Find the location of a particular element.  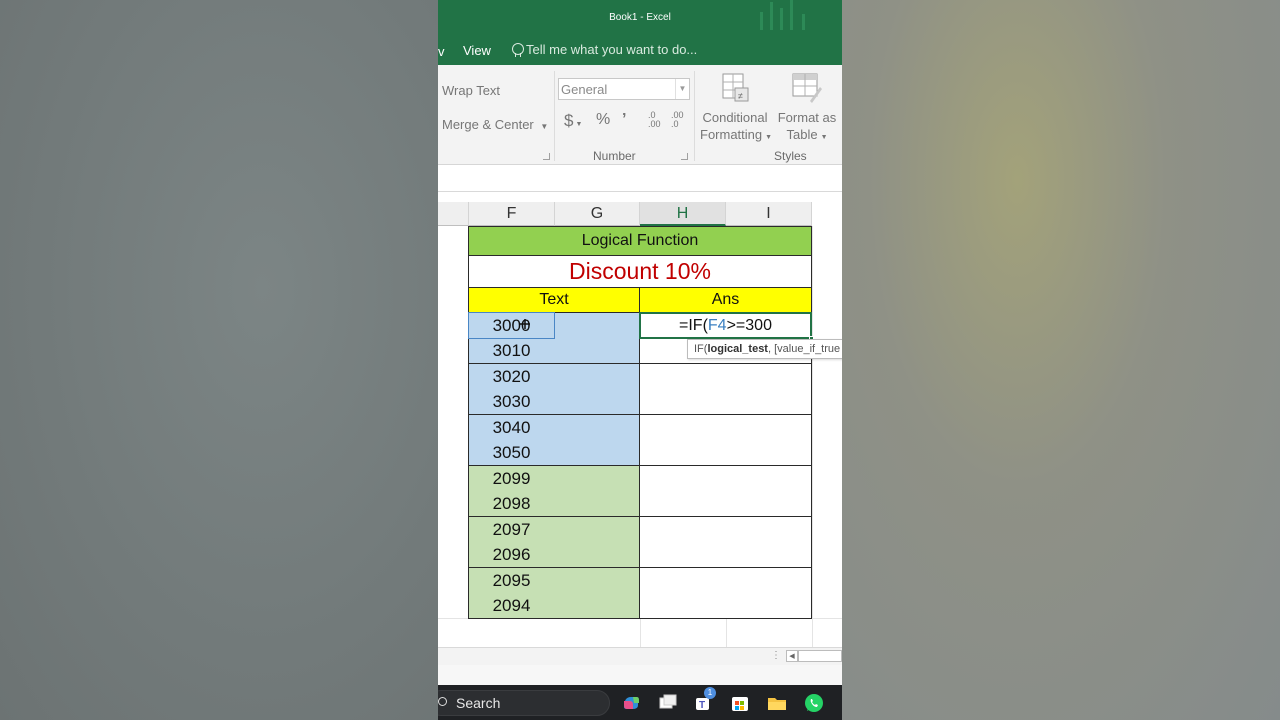

currency-button: $ ▼ is located at coordinates (573, 121).